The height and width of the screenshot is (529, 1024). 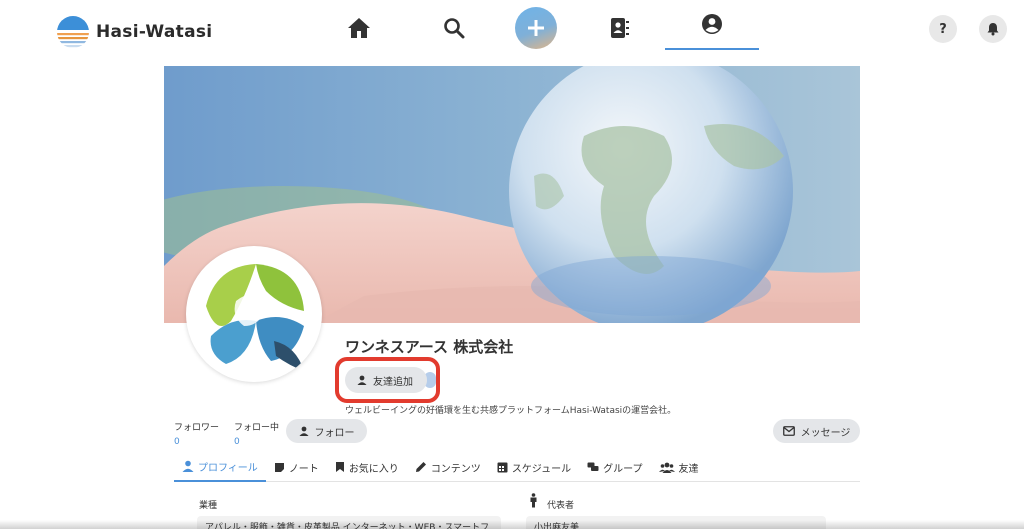 I want to click on follow-button: フォロー, so click(x=326, y=431).